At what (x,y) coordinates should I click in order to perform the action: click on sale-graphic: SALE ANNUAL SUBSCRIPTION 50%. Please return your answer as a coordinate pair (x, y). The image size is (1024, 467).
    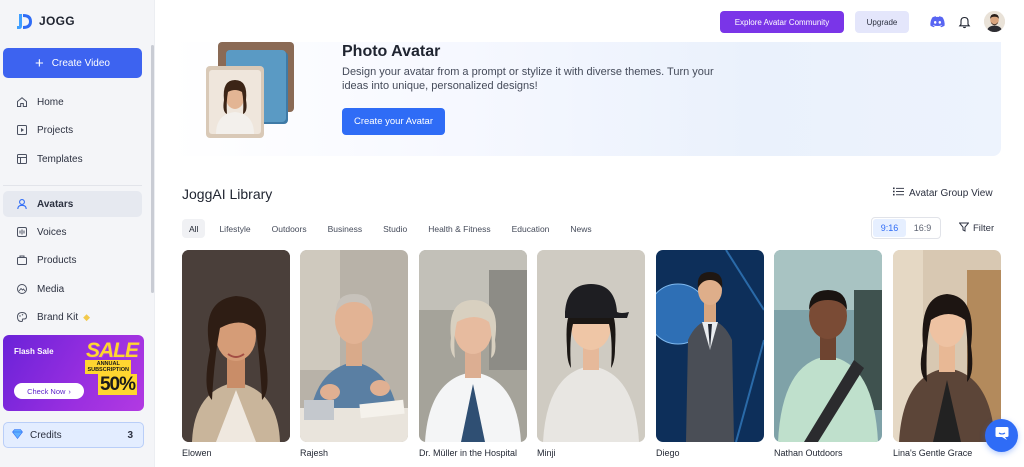
    Looking at the image, I should click on (113, 373).